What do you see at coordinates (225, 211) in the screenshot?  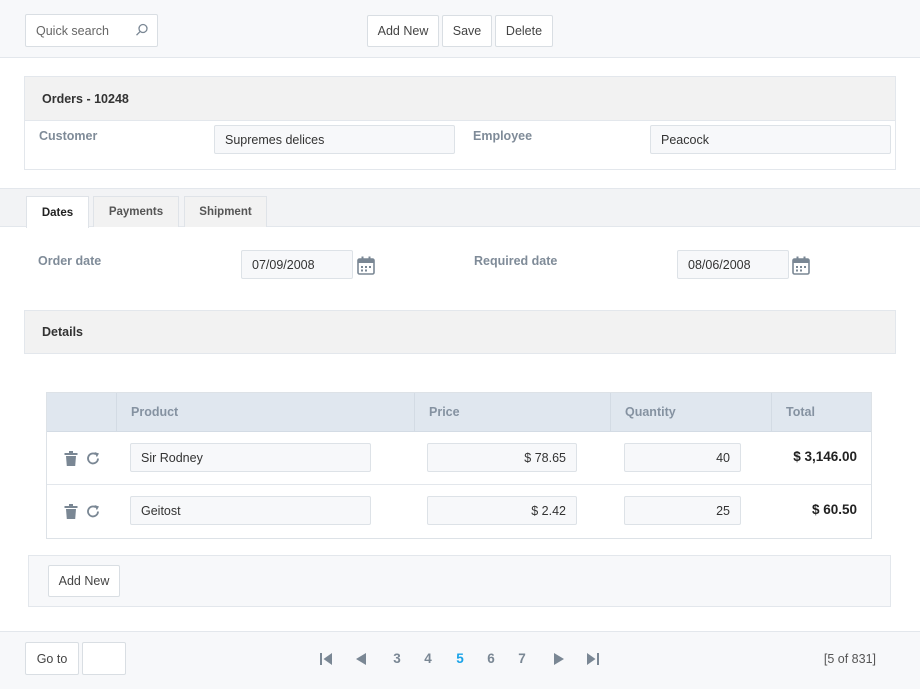 I see `tab-shipment: Shipment` at bounding box center [225, 211].